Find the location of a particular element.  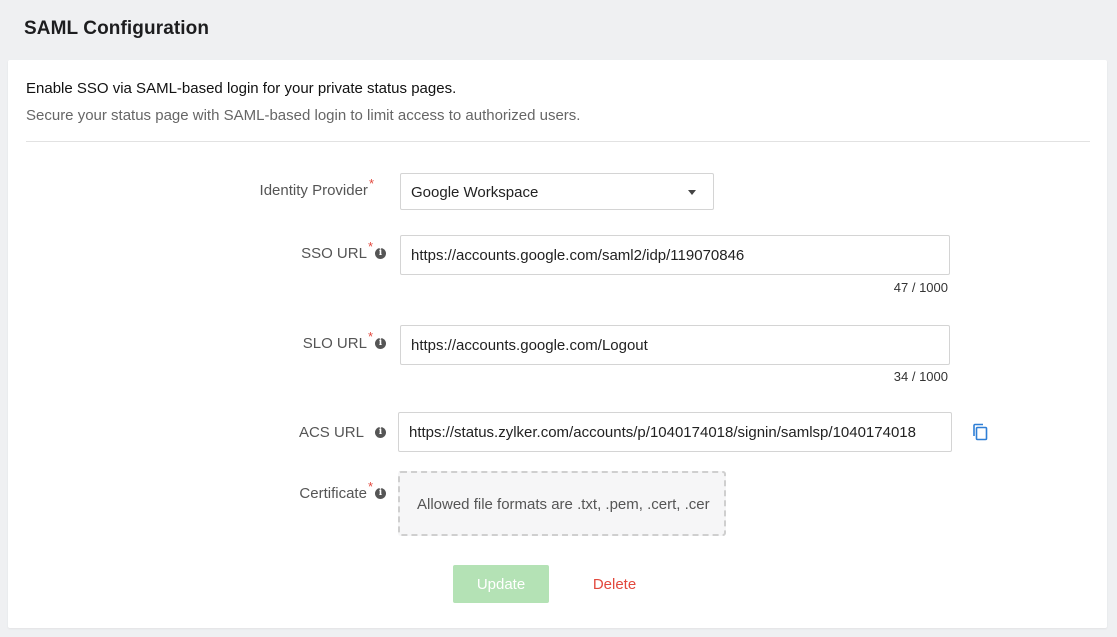

certificate-label-text: Certificate is located at coordinates (333, 493).